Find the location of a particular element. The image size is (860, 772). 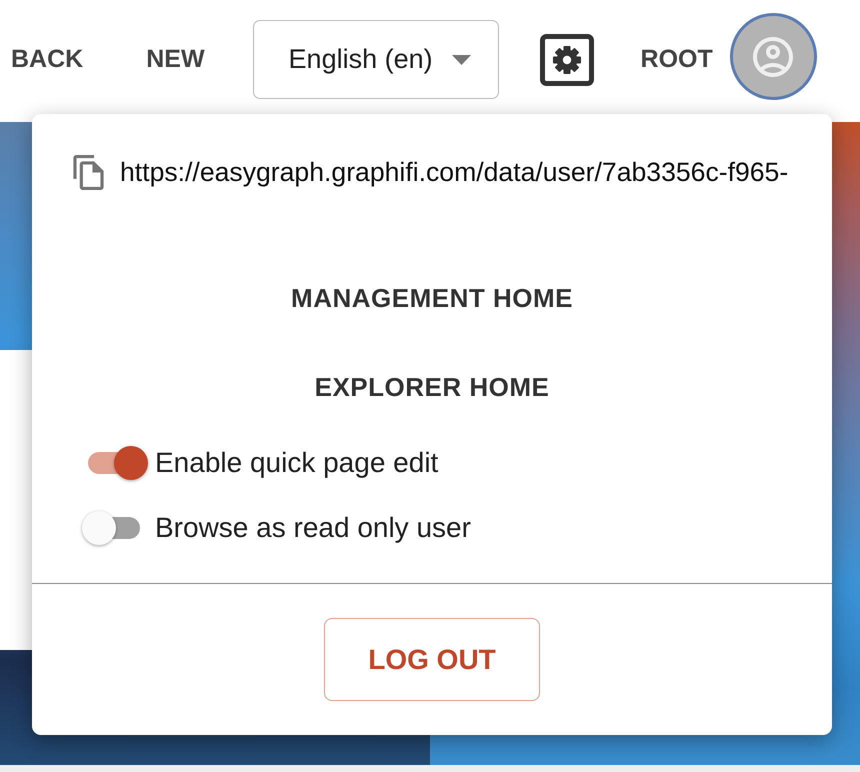

nav-link: NEW is located at coordinates (175, 59).